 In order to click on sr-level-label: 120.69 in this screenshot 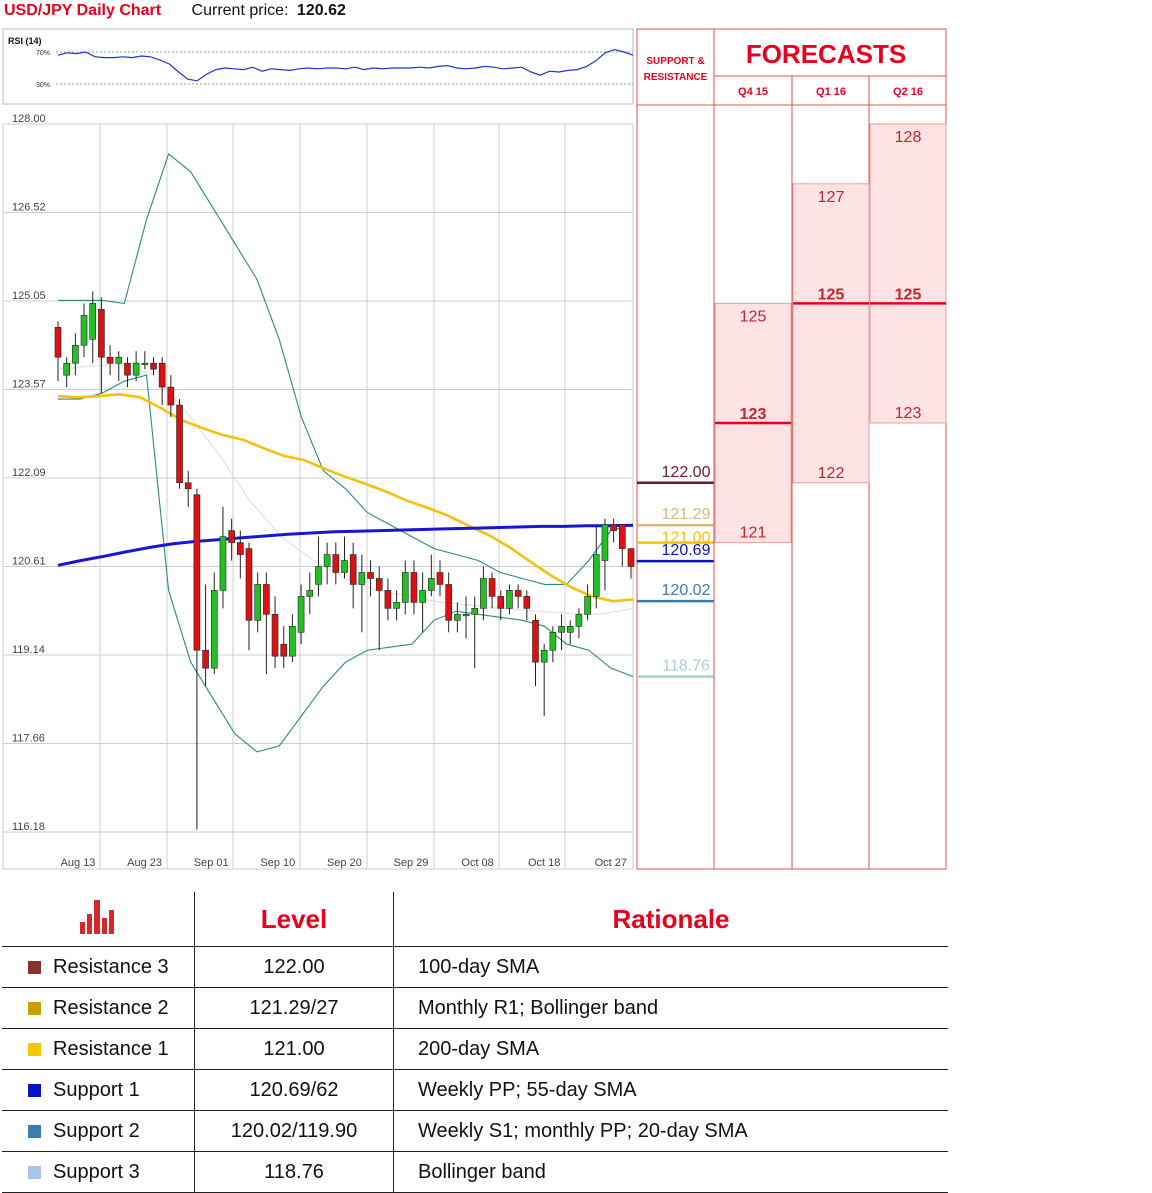, I will do `click(686, 550)`.